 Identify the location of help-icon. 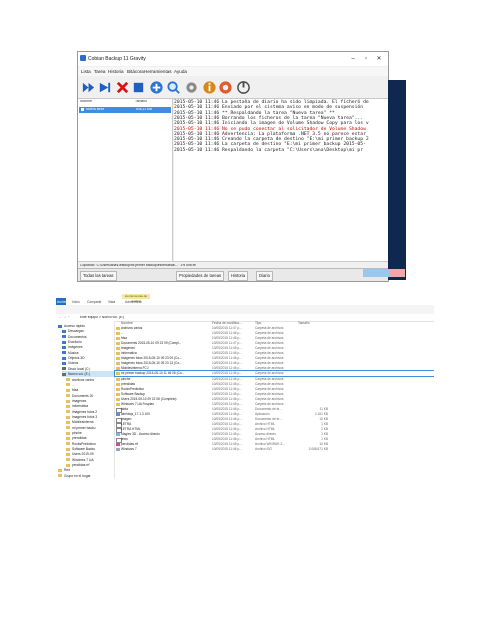
(225, 87).